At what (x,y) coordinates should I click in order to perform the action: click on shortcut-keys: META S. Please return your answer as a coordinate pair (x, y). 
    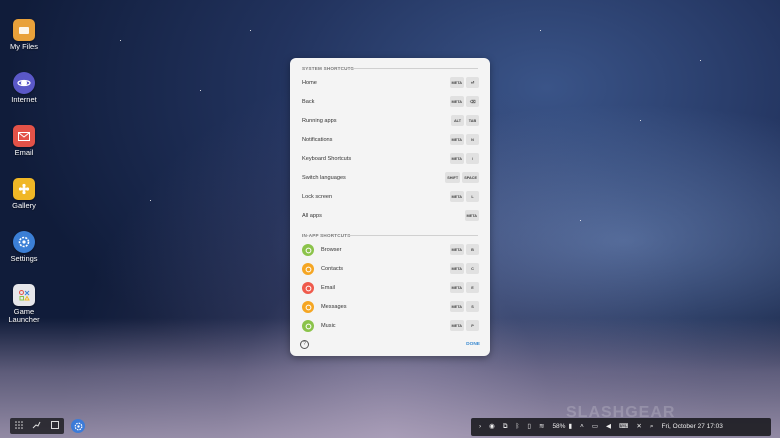
    Looking at the image, I should click on (464, 306).